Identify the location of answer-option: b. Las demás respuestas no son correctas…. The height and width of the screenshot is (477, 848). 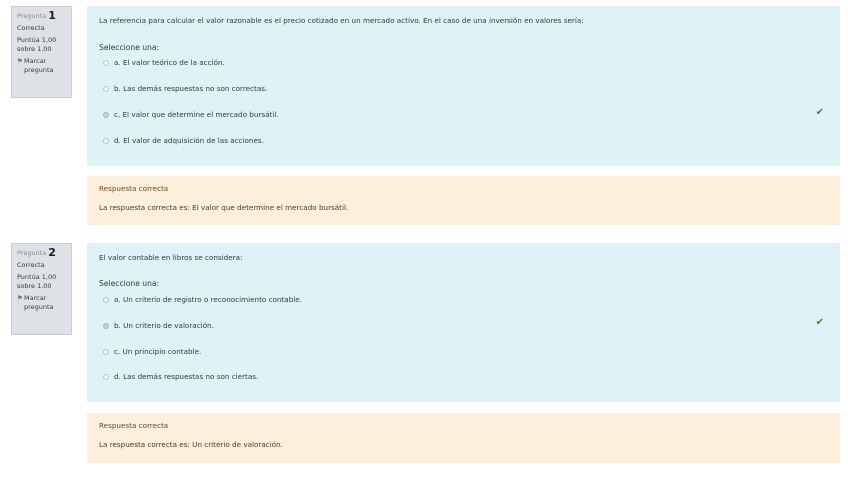
(185, 88).